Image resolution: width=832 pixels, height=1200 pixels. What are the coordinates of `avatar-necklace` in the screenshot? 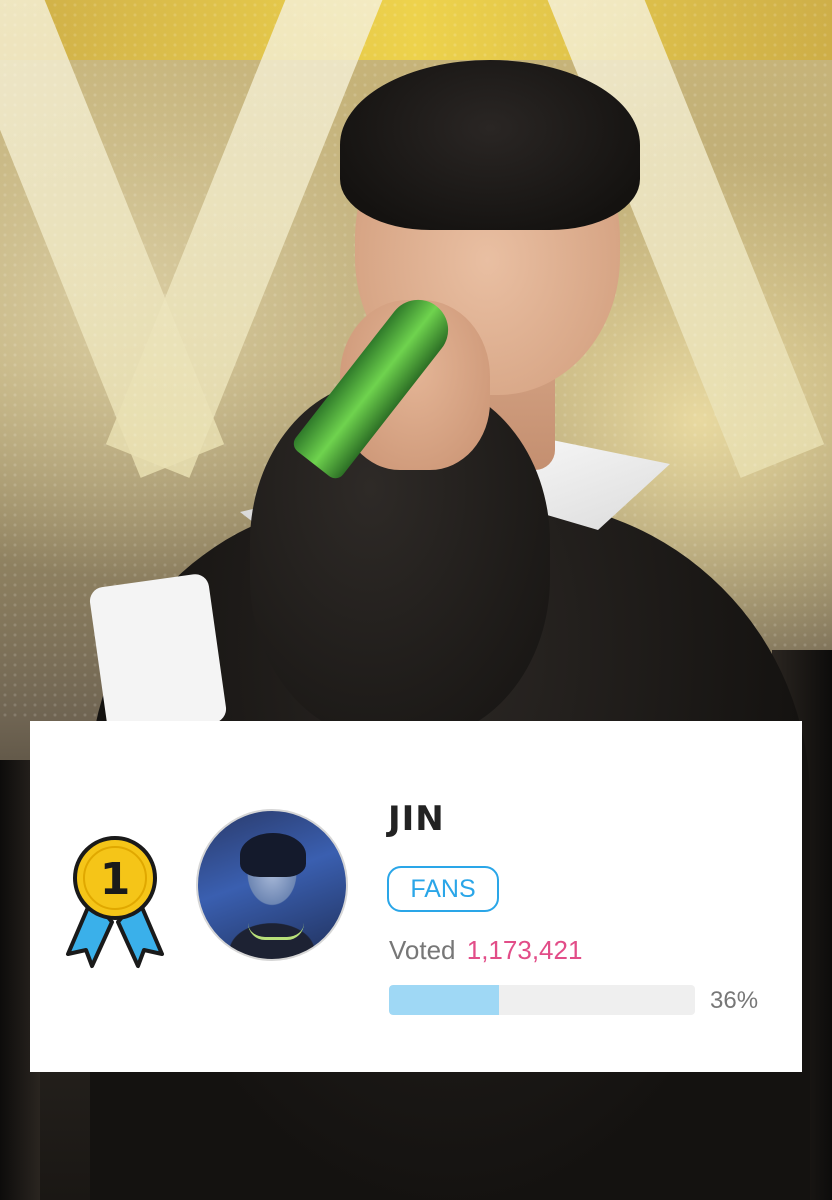 It's located at (276, 931).